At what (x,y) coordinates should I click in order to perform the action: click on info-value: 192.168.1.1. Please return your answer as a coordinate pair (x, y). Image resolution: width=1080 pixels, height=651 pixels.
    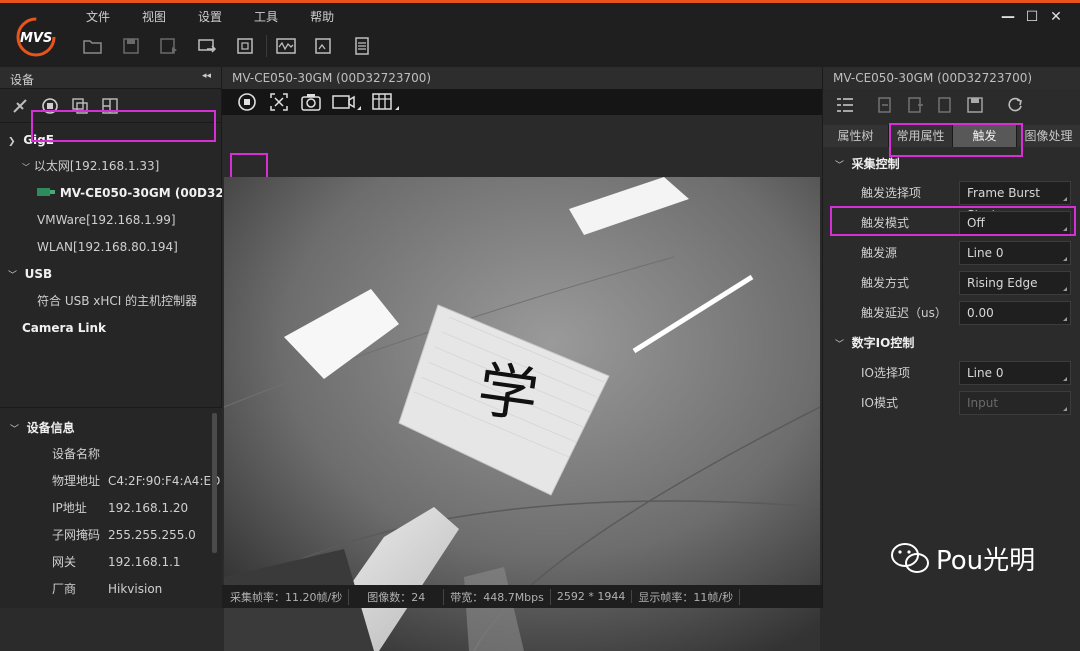
    Looking at the image, I should click on (144, 562).